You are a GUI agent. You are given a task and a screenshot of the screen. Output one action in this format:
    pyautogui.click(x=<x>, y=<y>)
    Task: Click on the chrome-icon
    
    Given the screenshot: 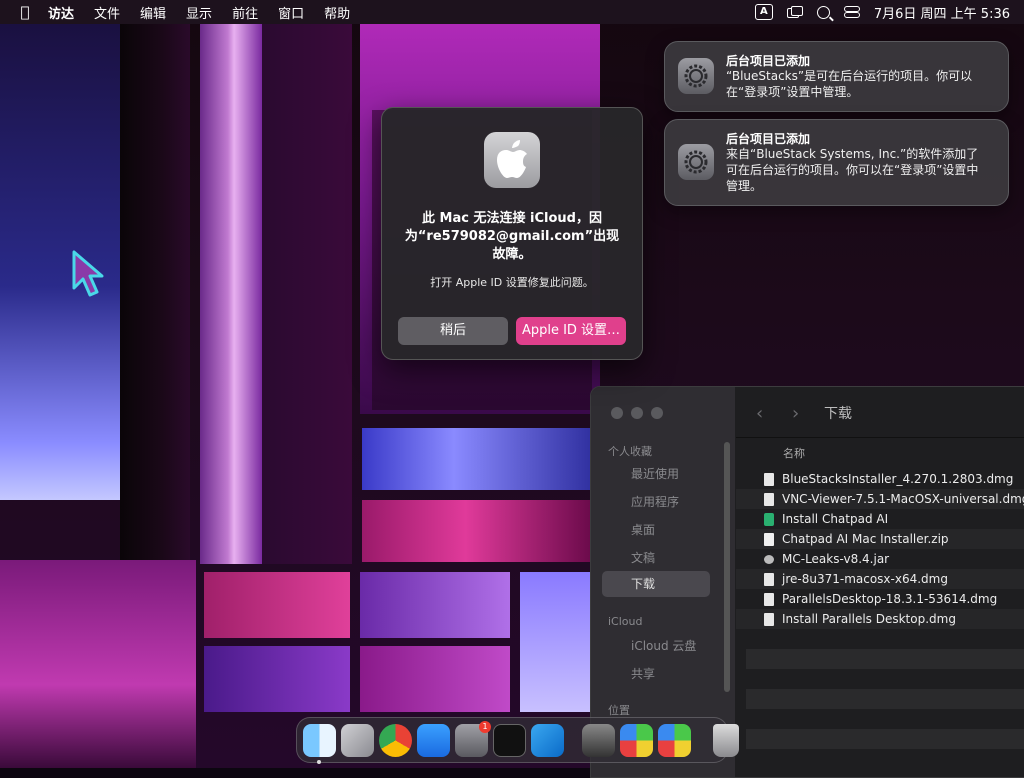 What is the action you would take?
    pyautogui.click(x=395, y=740)
    